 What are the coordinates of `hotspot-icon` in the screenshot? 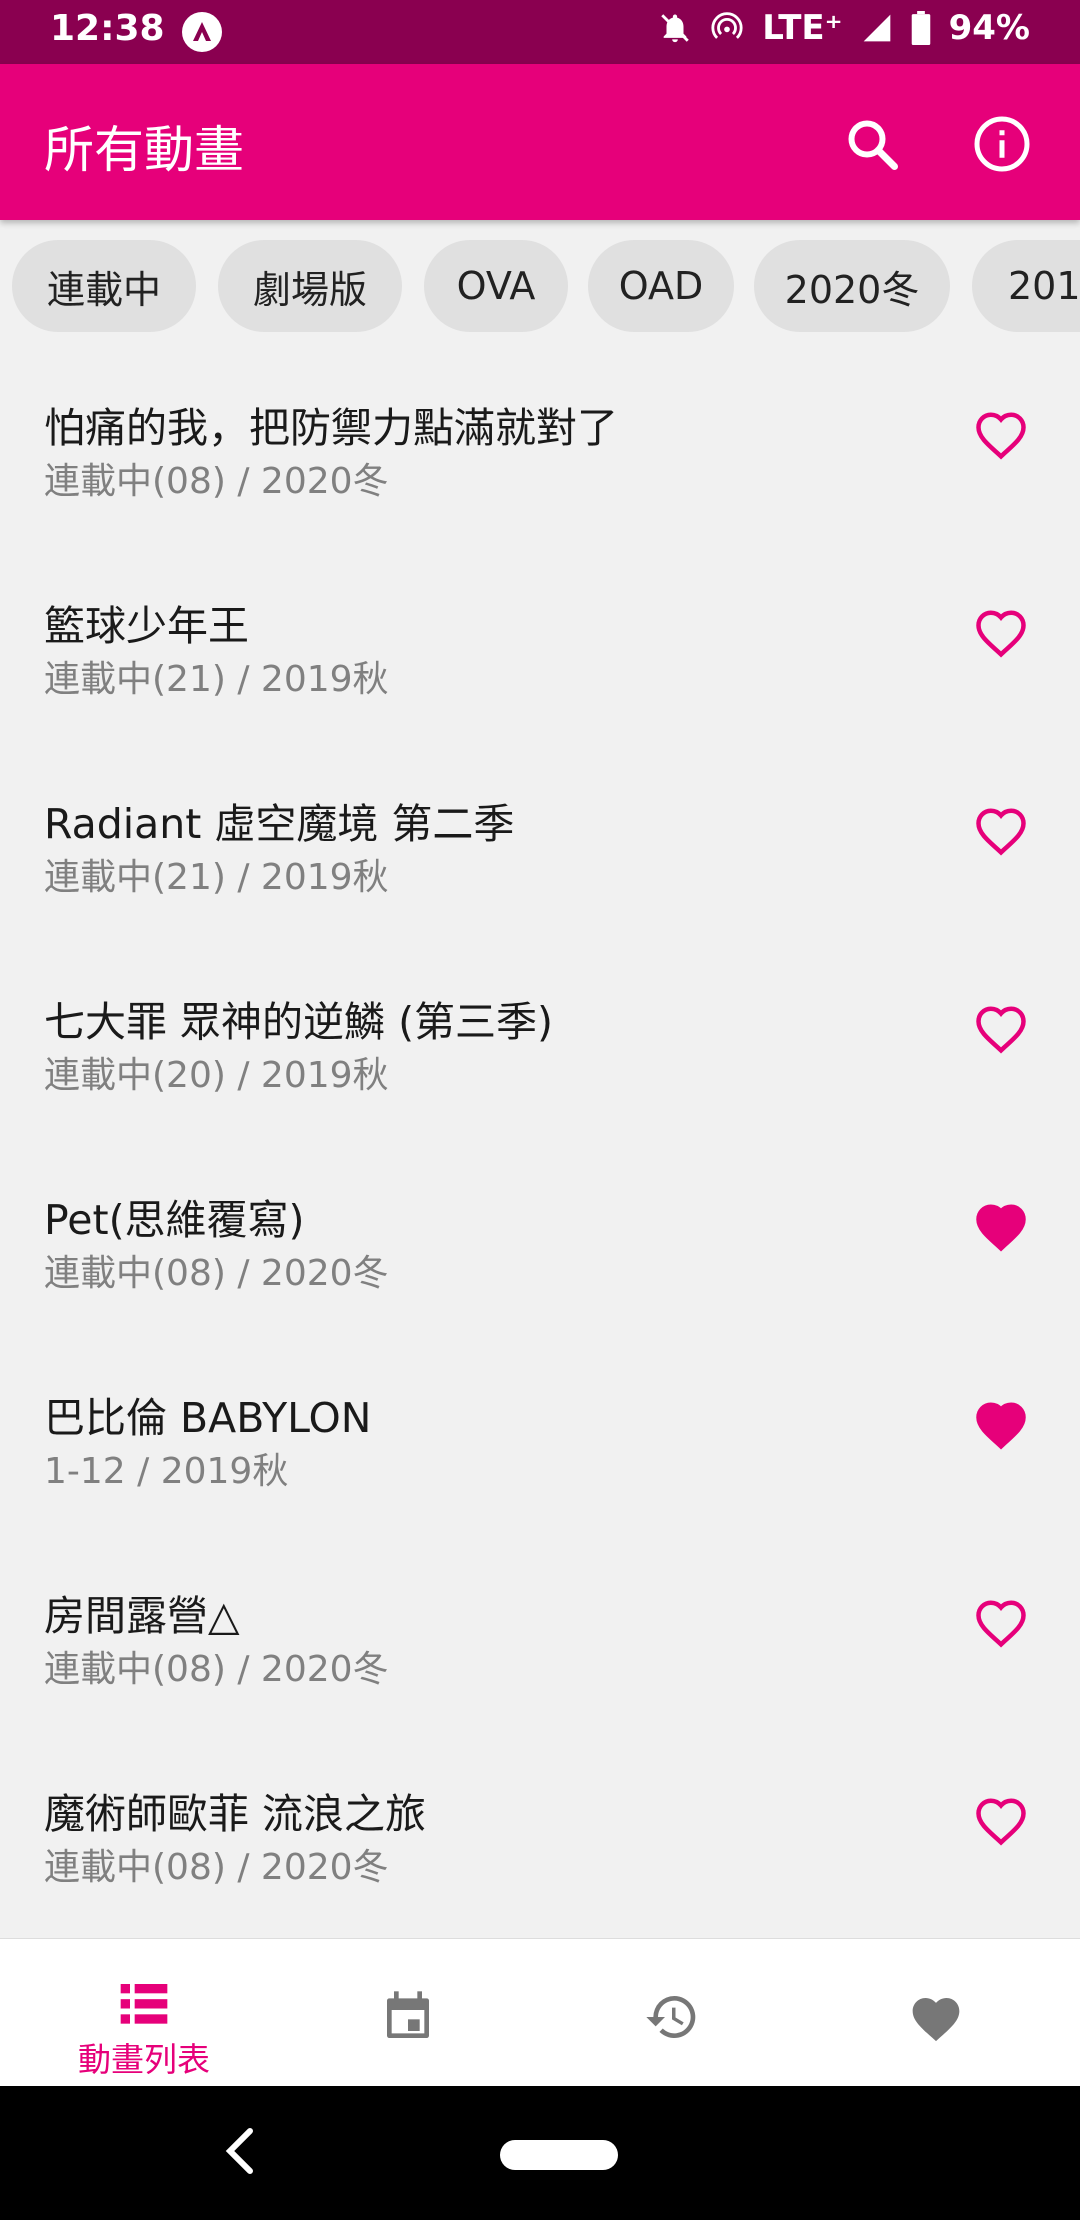 It's located at (727, 25).